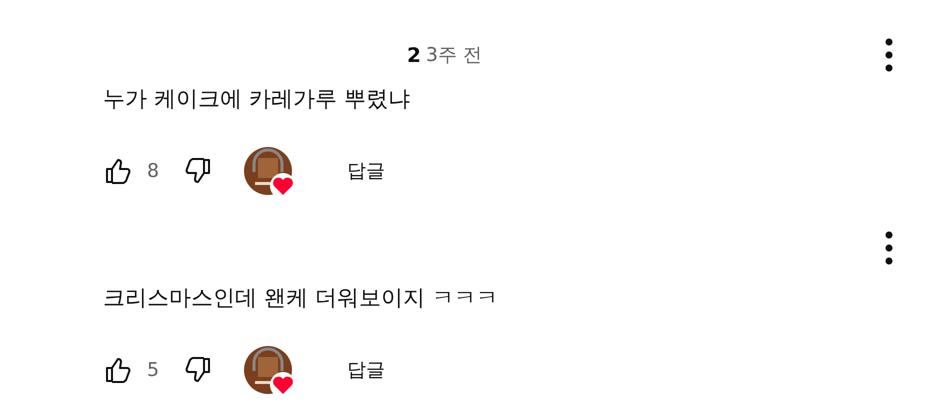  I want to click on like-count: 5, so click(153, 370).